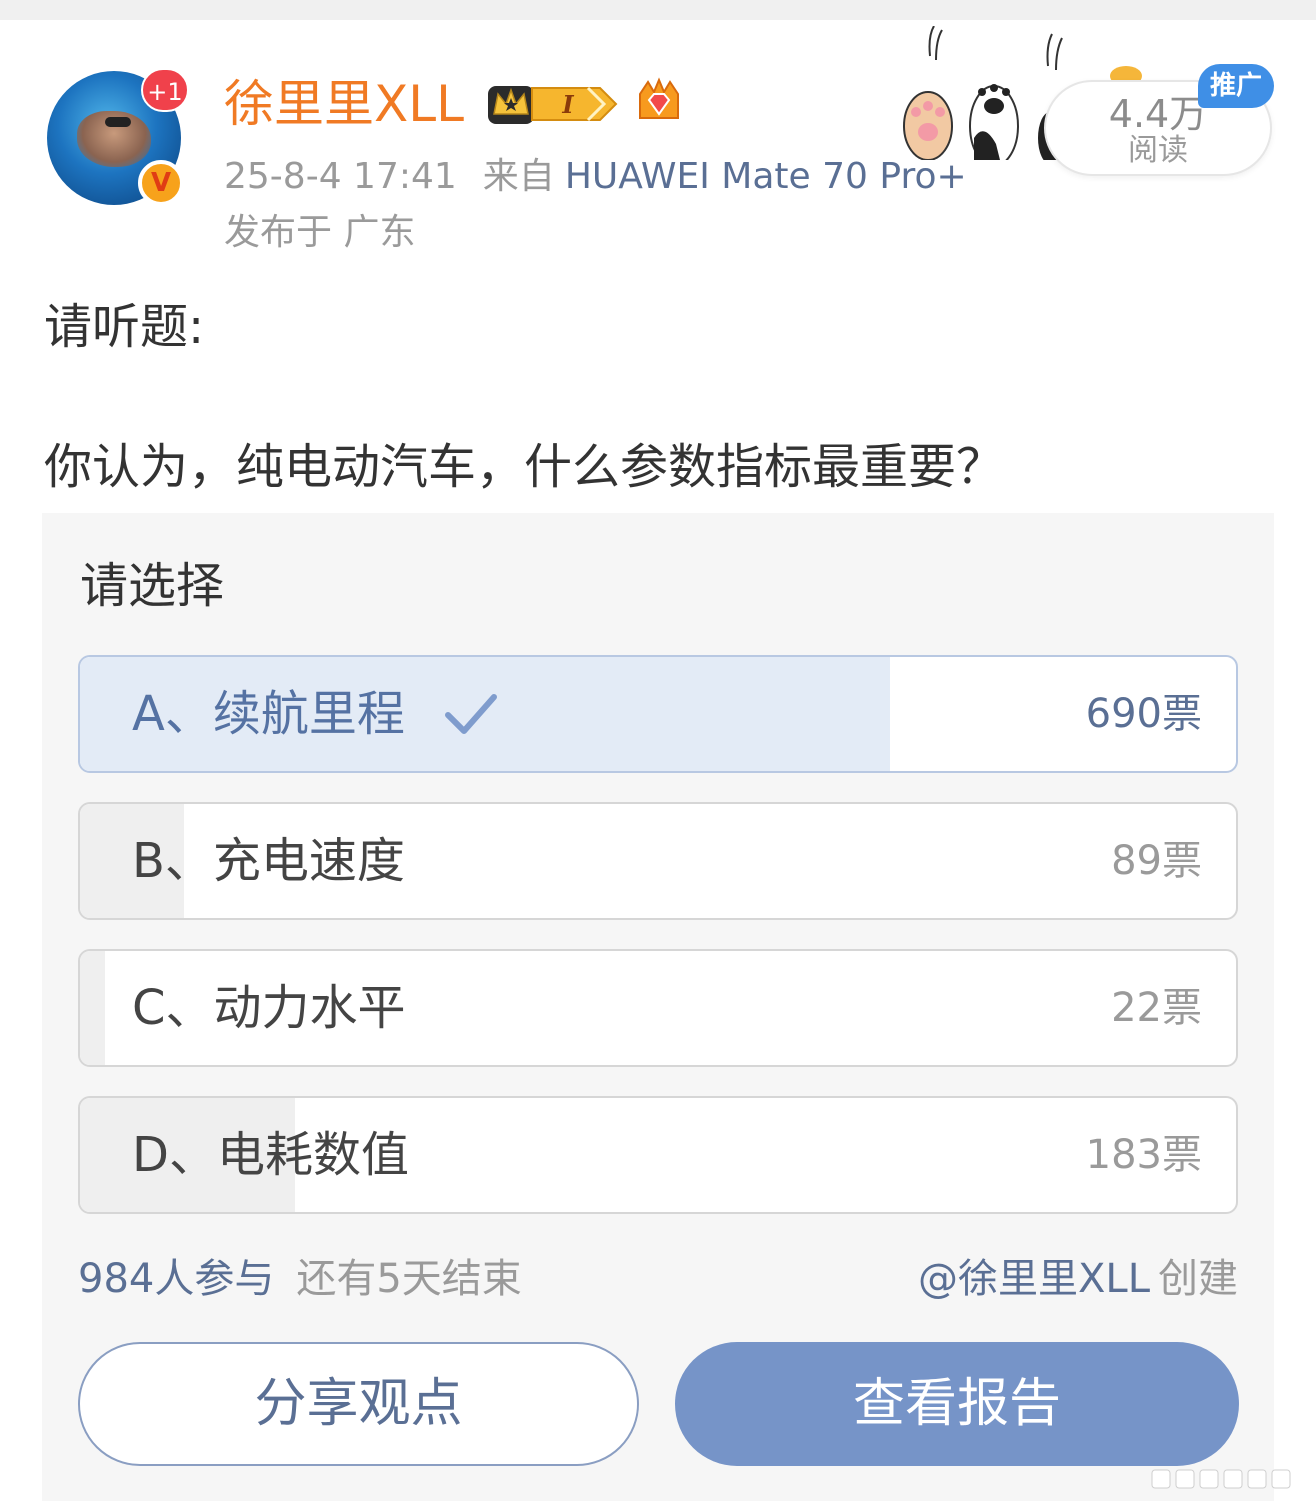 This screenshot has height=1507, width=1316. What do you see at coordinates (659, 101) in the screenshot?
I see `vip-diamond-icon` at bounding box center [659, 101].